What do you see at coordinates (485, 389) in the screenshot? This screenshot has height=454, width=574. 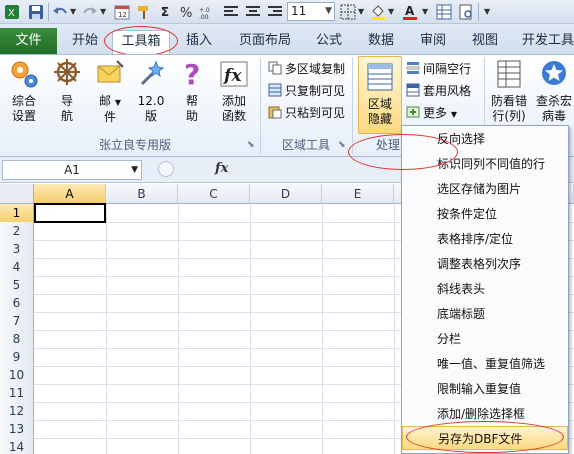 I see `menu-item-limit-duplicate-input: 限制输入重复值` at bounding box center [485, 389].